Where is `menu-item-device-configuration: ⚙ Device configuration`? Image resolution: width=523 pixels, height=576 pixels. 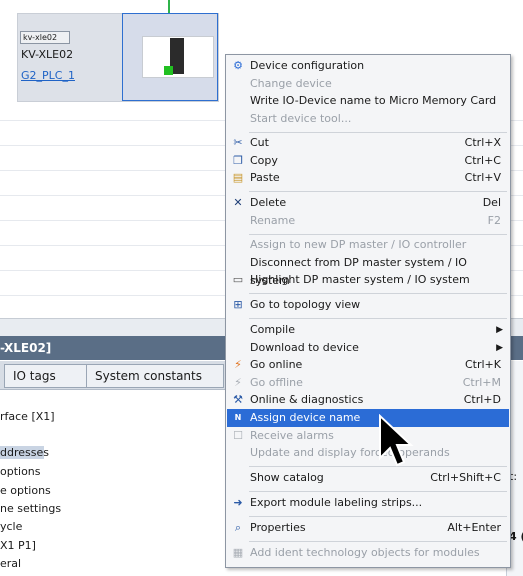
menu-item-device-configuration: ⚙ Device configuration is located at coordinates (368, 66).